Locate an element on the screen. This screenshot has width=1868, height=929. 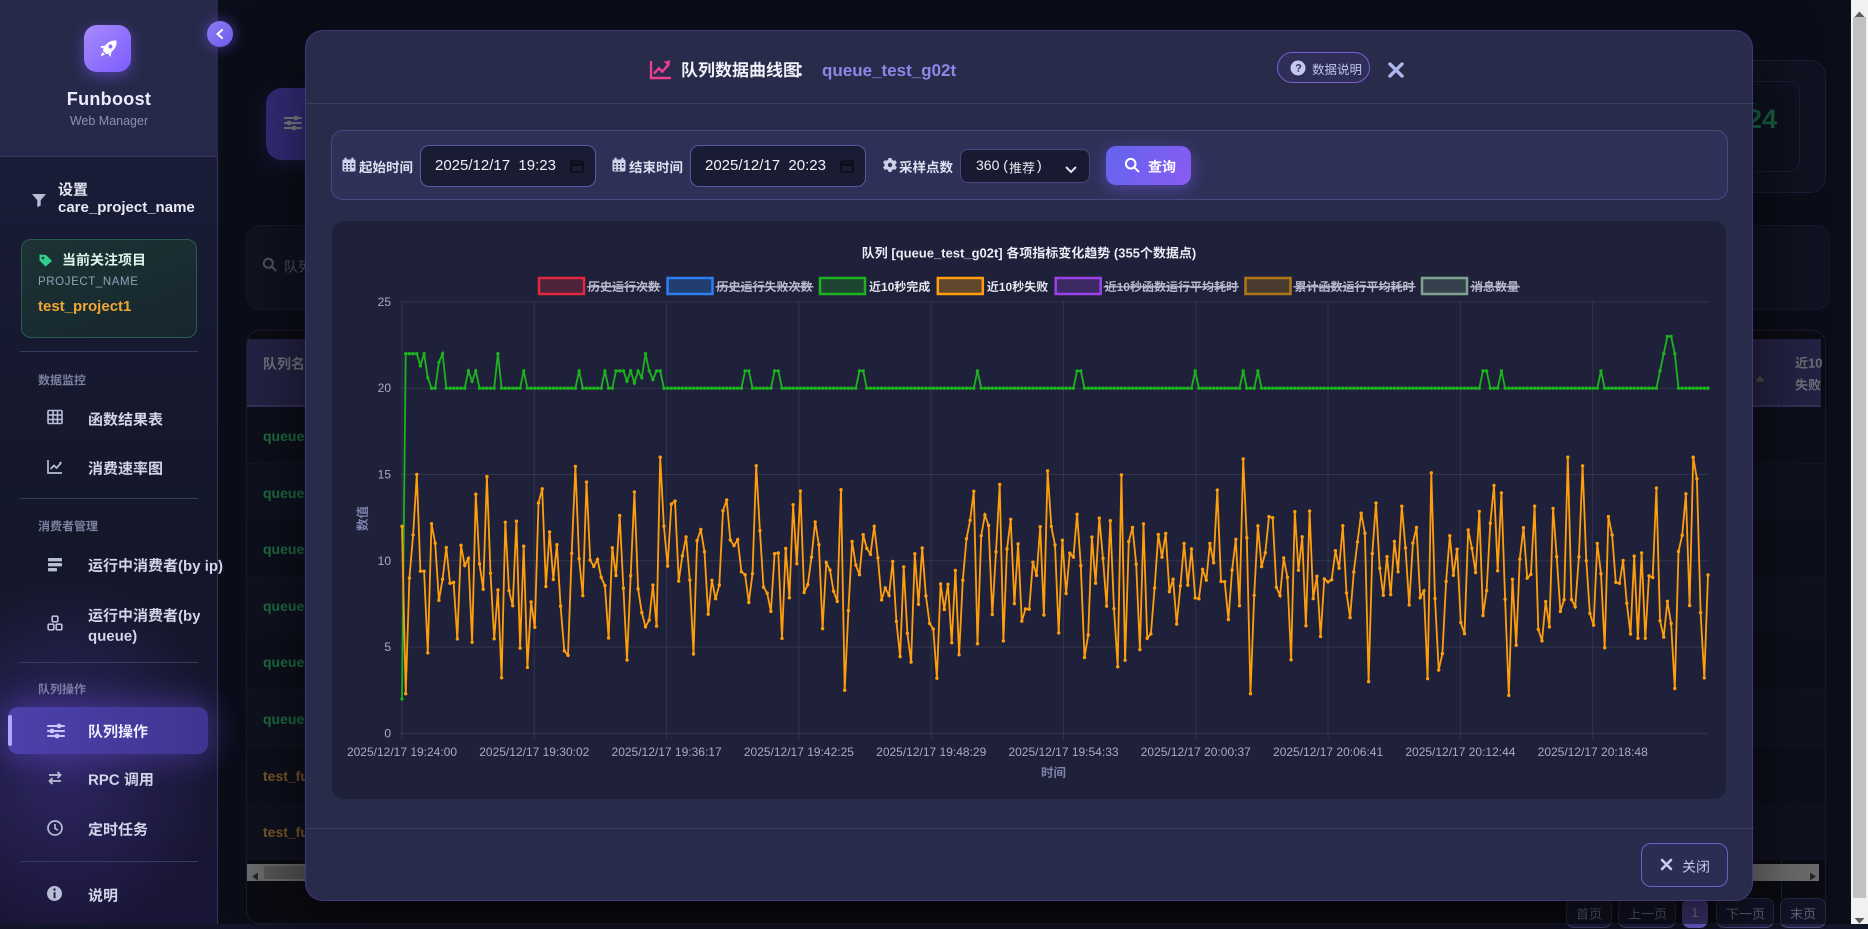
svg-text: 2025/12/17 20:00:37 is located at coordinates (1196, 752).